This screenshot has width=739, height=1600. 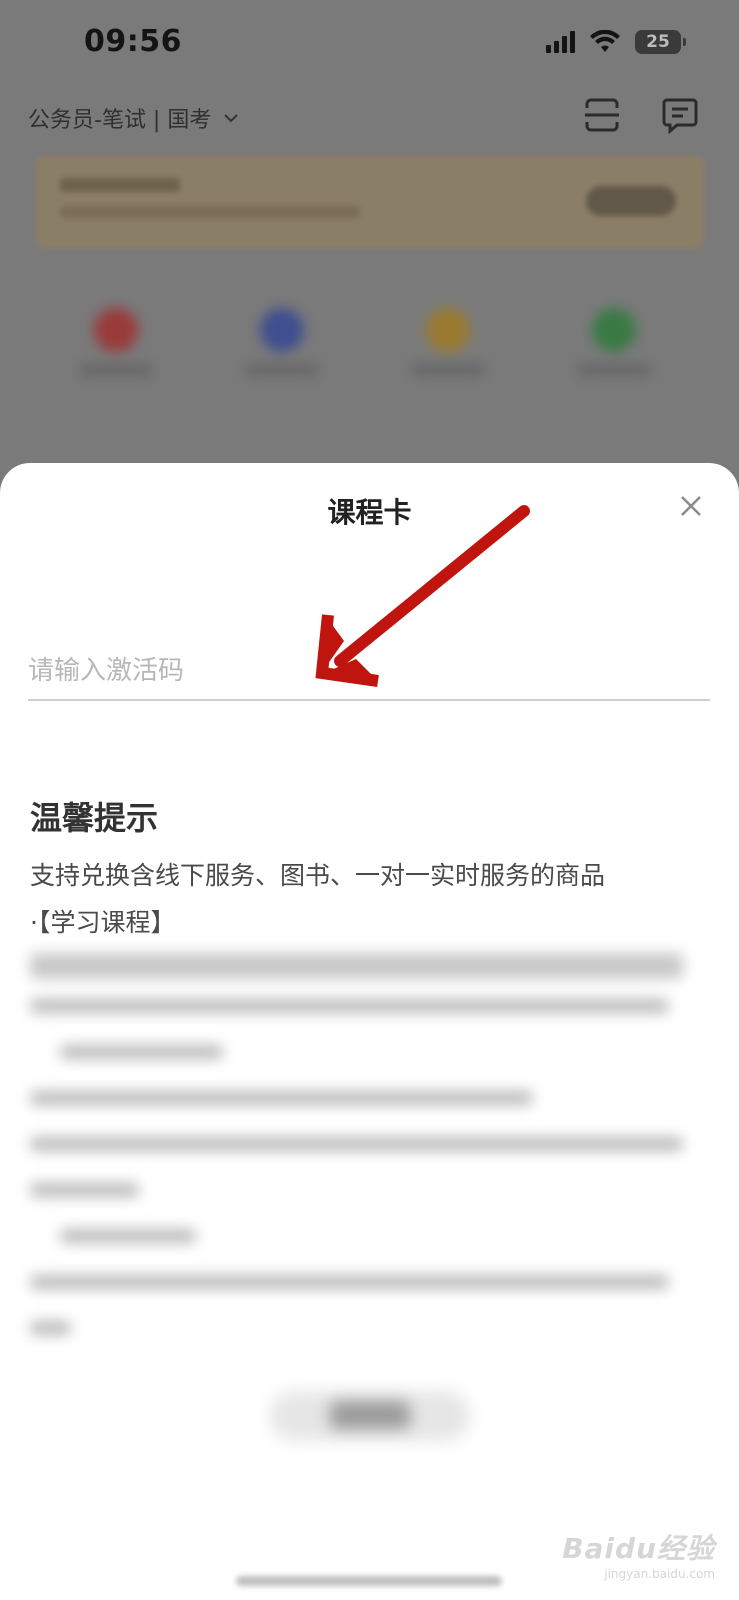 I want to click on status-icons: 25, so click(x=616, y=42).